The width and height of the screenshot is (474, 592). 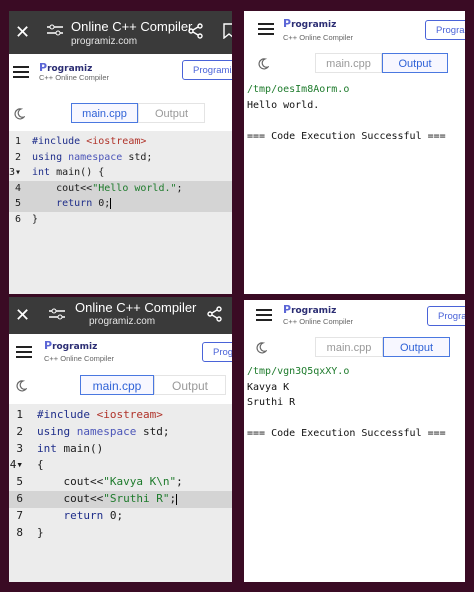 I want to click on output-line: === Code Execution Successful ===, so click(x=346, y=433).